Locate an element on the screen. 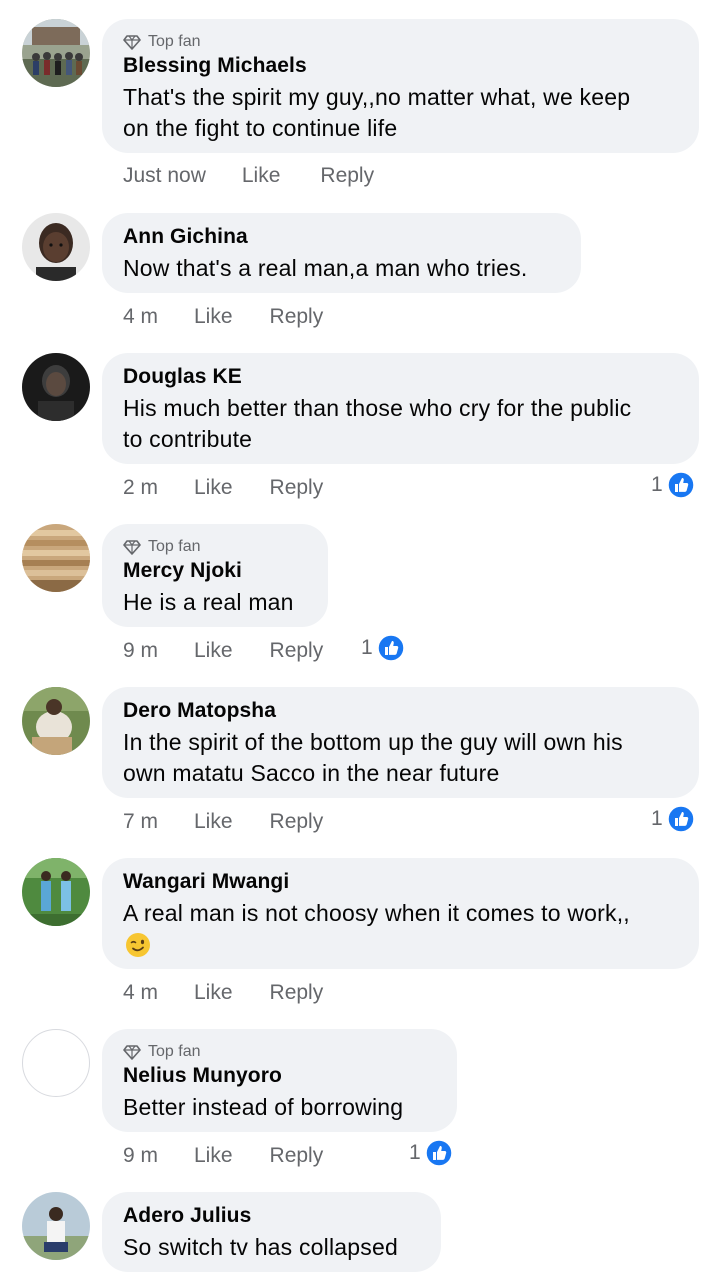 The width and height of the screenshot is (720, 1277). commenter-name: Dero Matopsha is located at coordinates (199, 711).